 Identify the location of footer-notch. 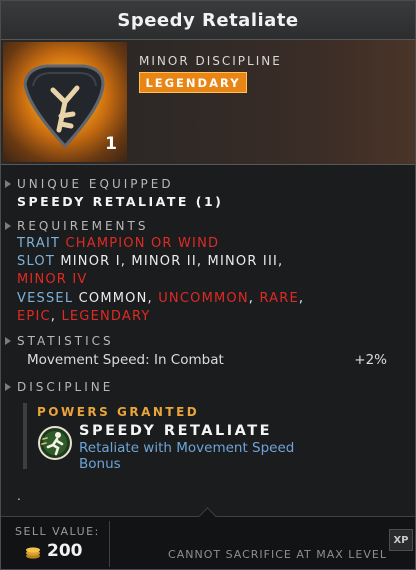
(207, 516).